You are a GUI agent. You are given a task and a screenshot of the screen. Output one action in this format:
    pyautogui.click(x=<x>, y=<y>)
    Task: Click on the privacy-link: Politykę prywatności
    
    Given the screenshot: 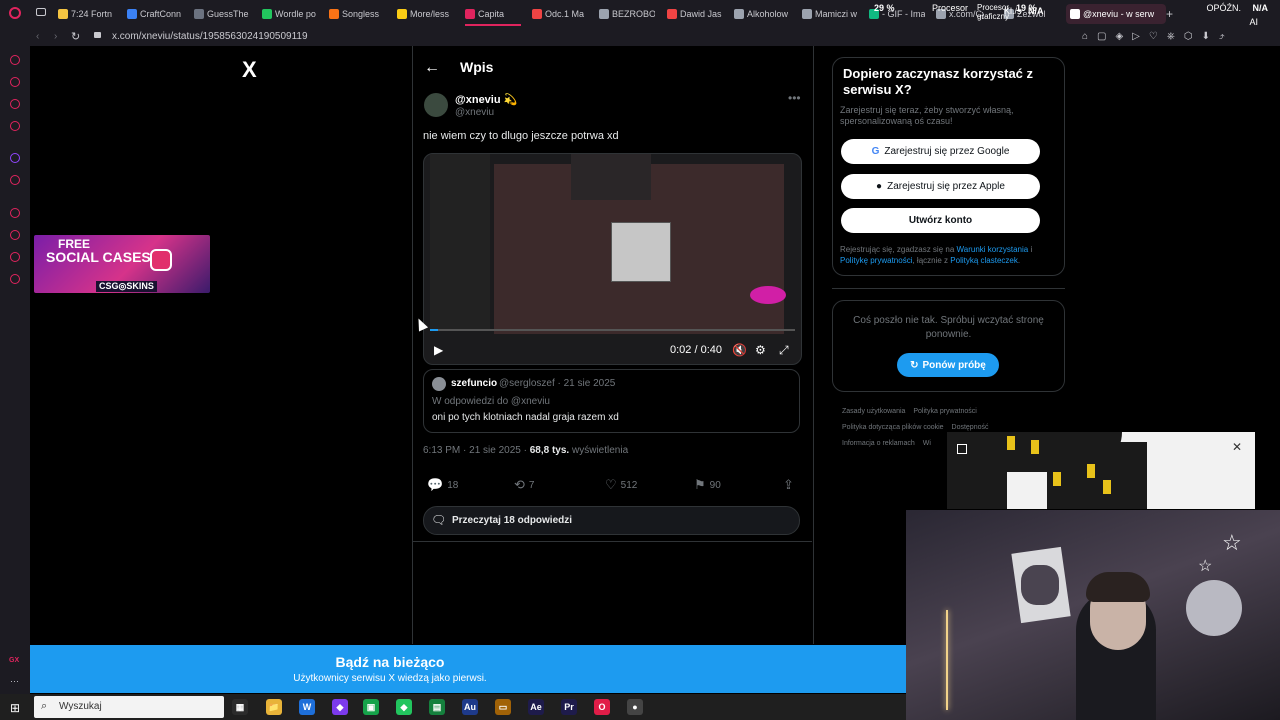 What is the action you would take?
    pyautogui.click(x=876, y=260)
    